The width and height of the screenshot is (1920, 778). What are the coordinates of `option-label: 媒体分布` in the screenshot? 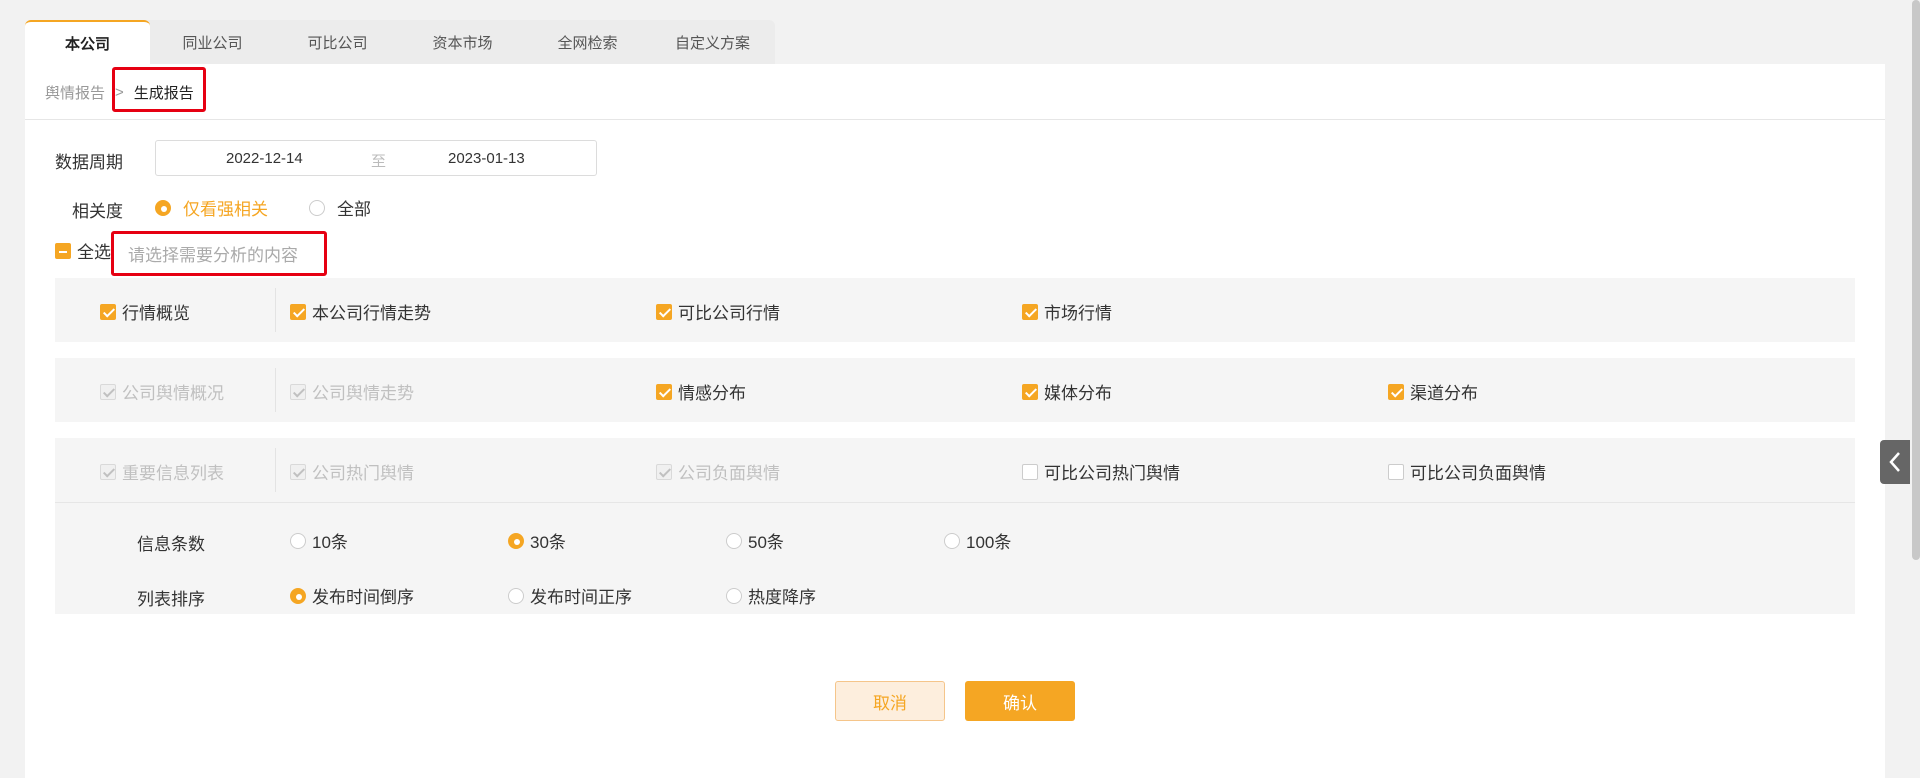 It's located at (1078, 393).